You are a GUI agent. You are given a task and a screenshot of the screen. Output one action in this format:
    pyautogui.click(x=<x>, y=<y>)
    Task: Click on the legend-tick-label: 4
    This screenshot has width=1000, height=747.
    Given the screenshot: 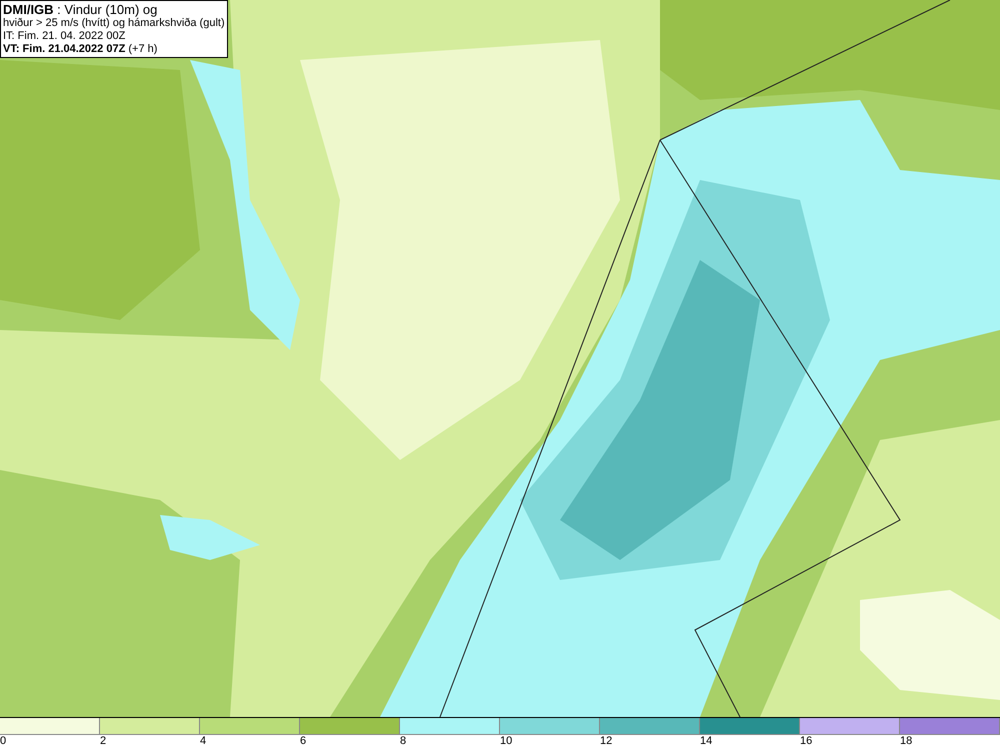 What is the action you would take?
    pyautogui.click(x=203, y=741)
    